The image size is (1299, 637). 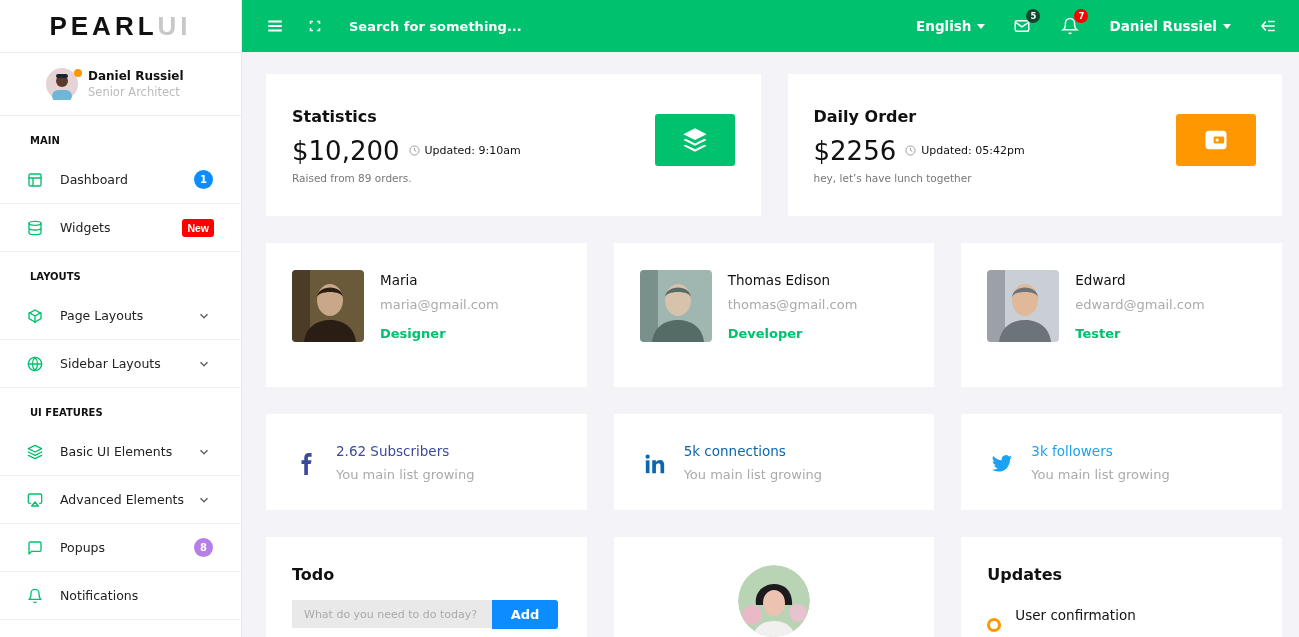 I want to click on database-icon, so click(x=35, y=227).